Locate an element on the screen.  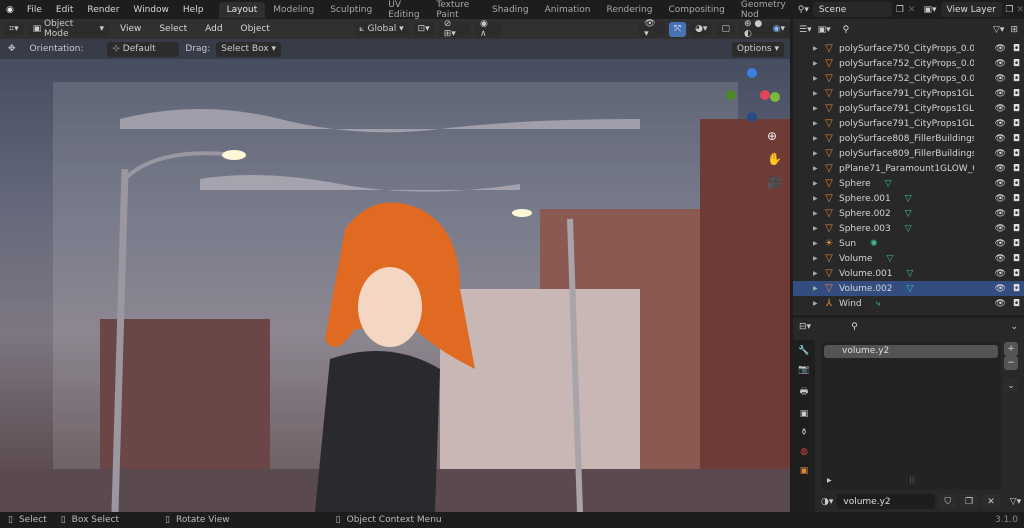
outliner-item-name: polySurface750_CityProps_0.003 is located at coordinates (906, 49).